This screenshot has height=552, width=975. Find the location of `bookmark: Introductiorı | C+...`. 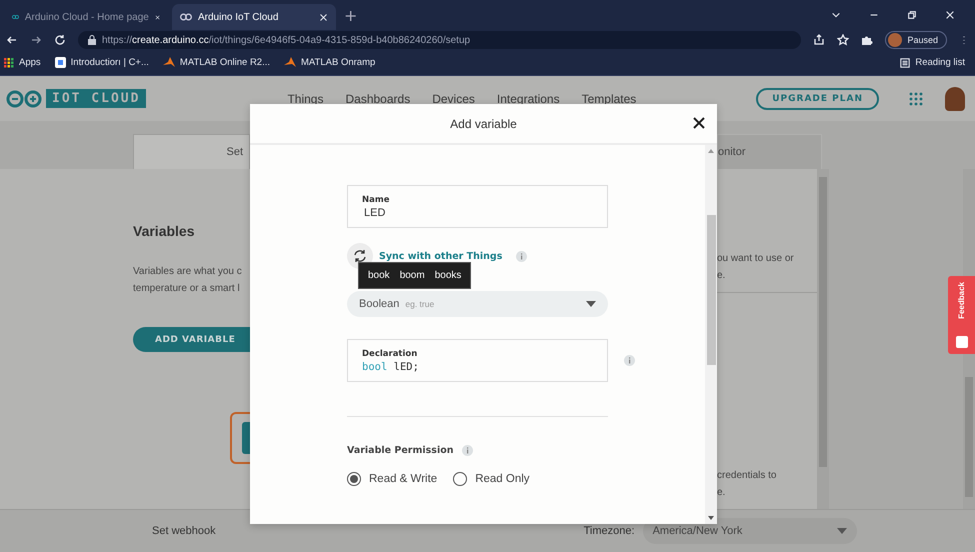

bookmark: Introductiorı | C+... is located at coordinates (101, 62).